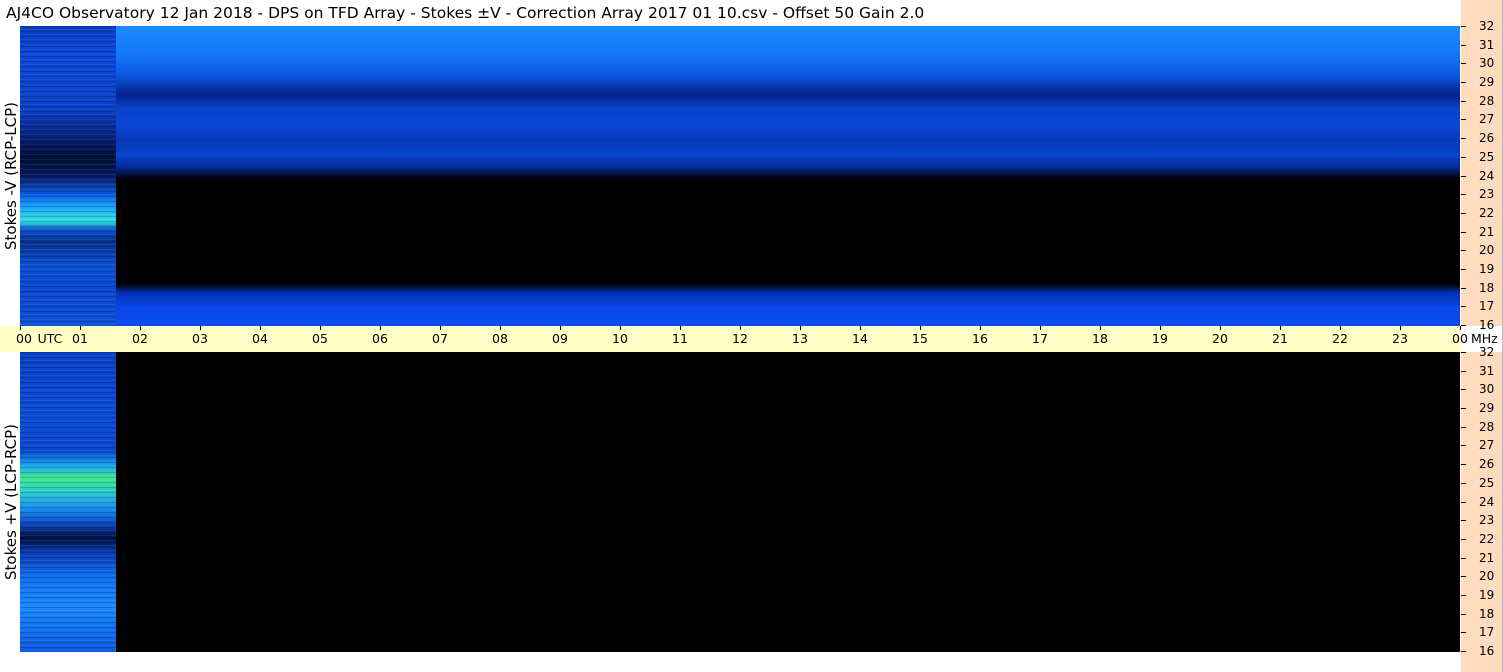 The width and height of the screenshot is (1503, 672). Describe the element at coordinates (1487, 119) in the screenshot. I see `top-freq-tick-label: 27` at that location.